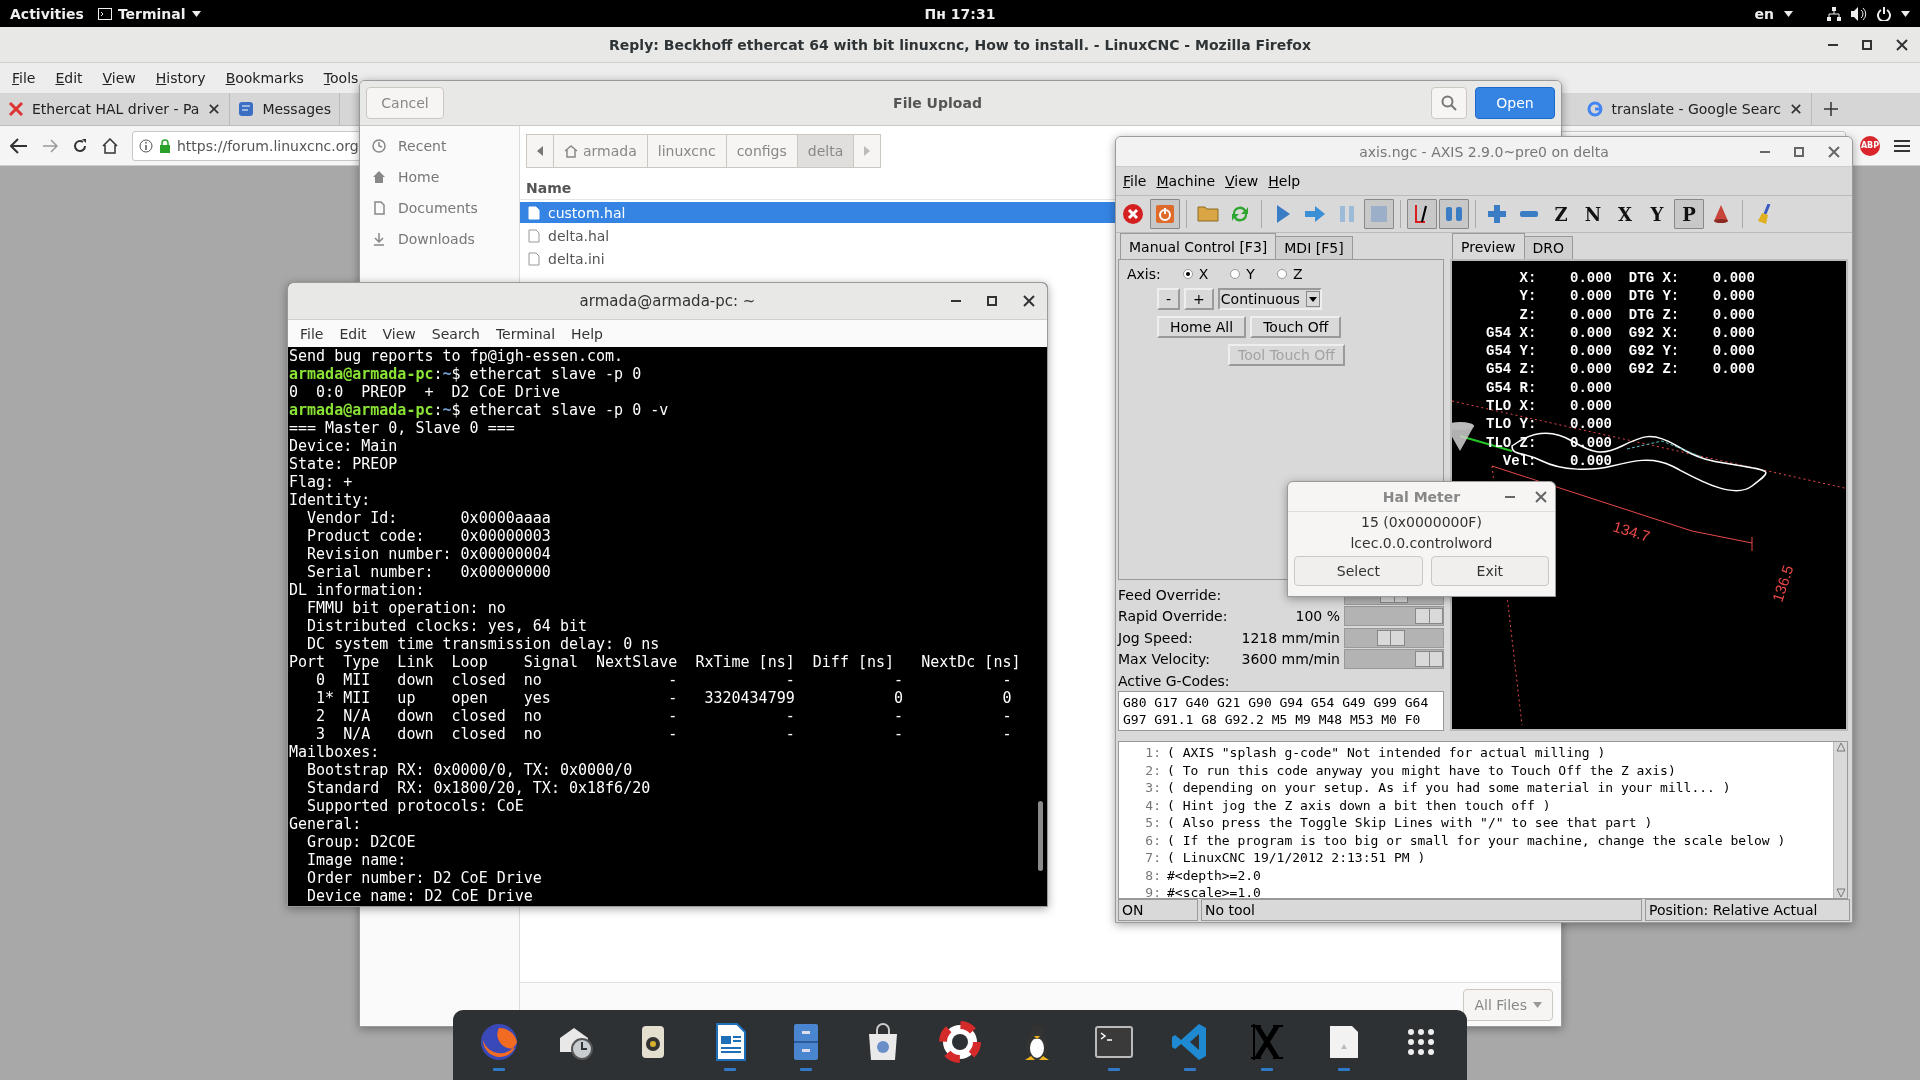 The image size is (1920, 1080). Describe the element at coordinates (1296, 327) in the screenshot. I see `action-button: Touch Off` at that location.